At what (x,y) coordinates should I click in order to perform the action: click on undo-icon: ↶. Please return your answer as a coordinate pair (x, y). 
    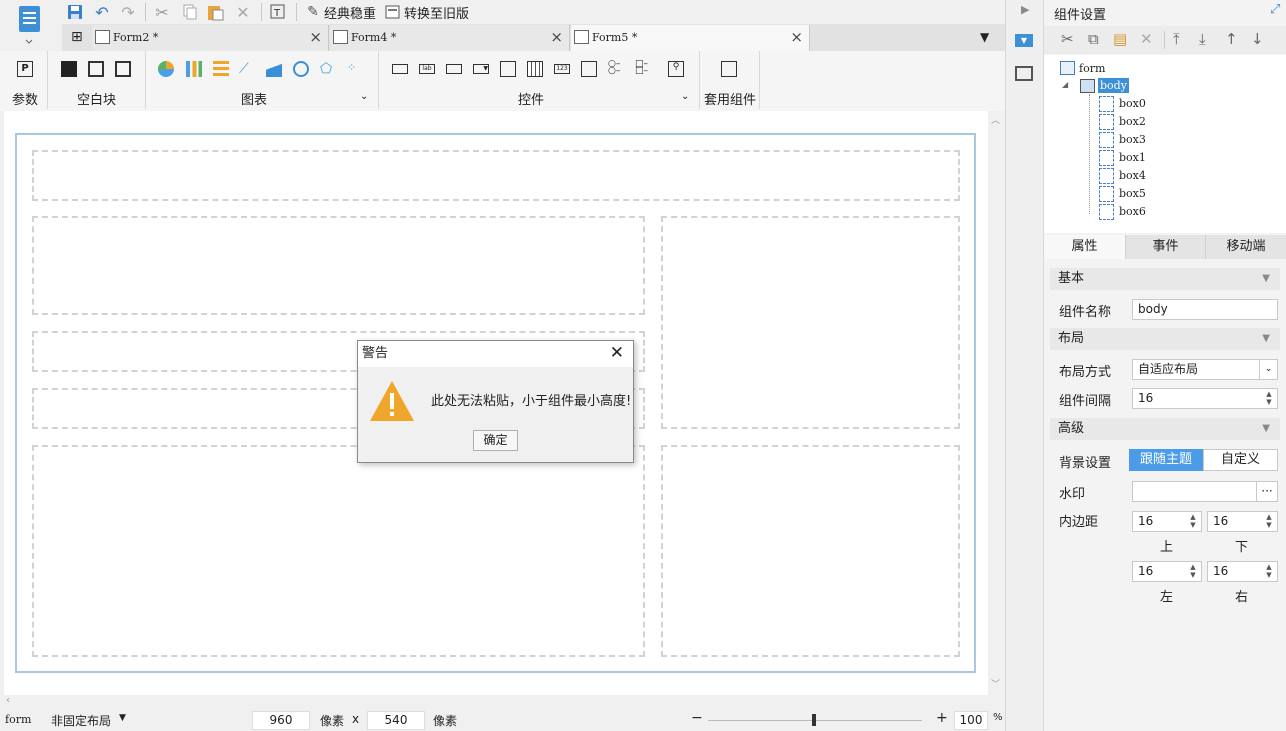
    Looking at the image, I should click on (102, 12).